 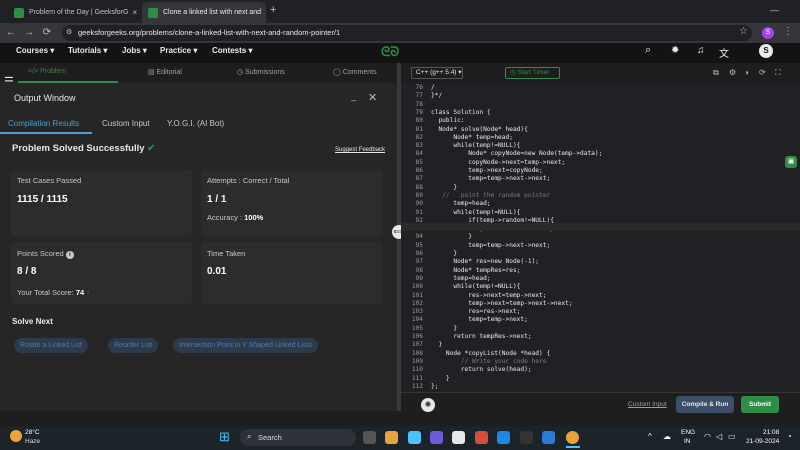 I want to click on theme-toggle-icon: ✹, so click(x=675, y=50).